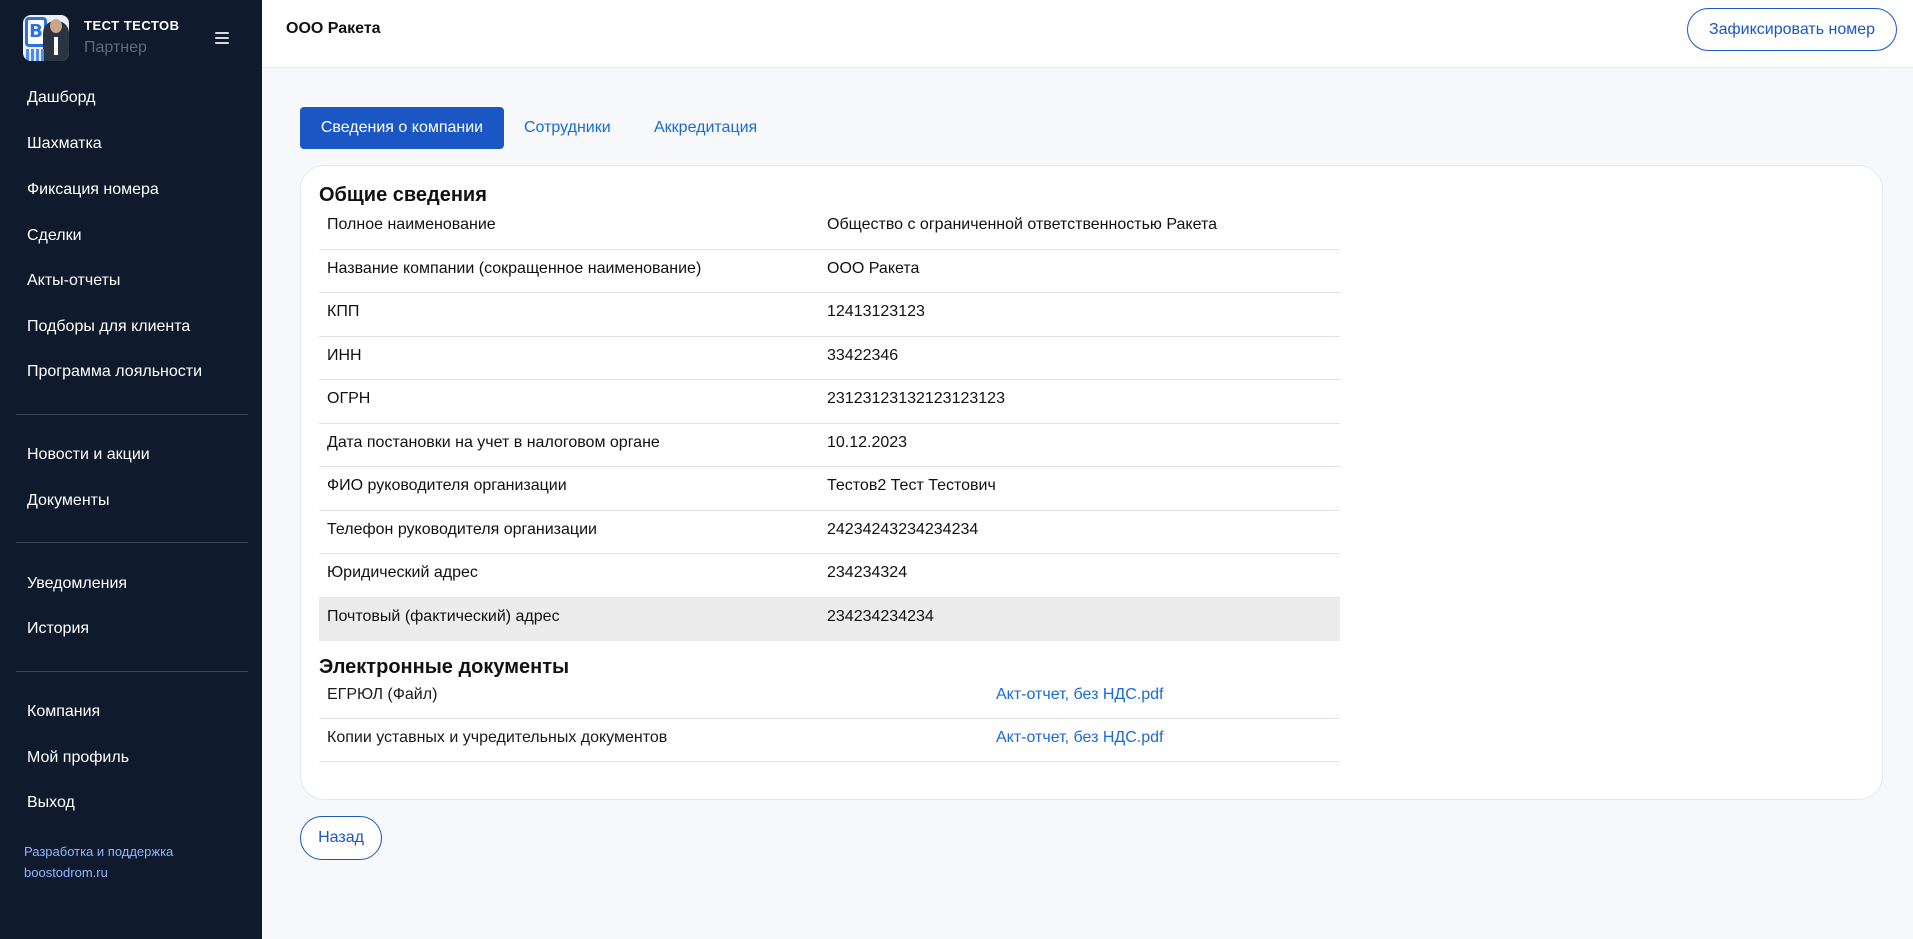  Describe the element at coordinates (462, 529) in the screenshot. I see `row-label: Телефон руководителя организации` at that location.